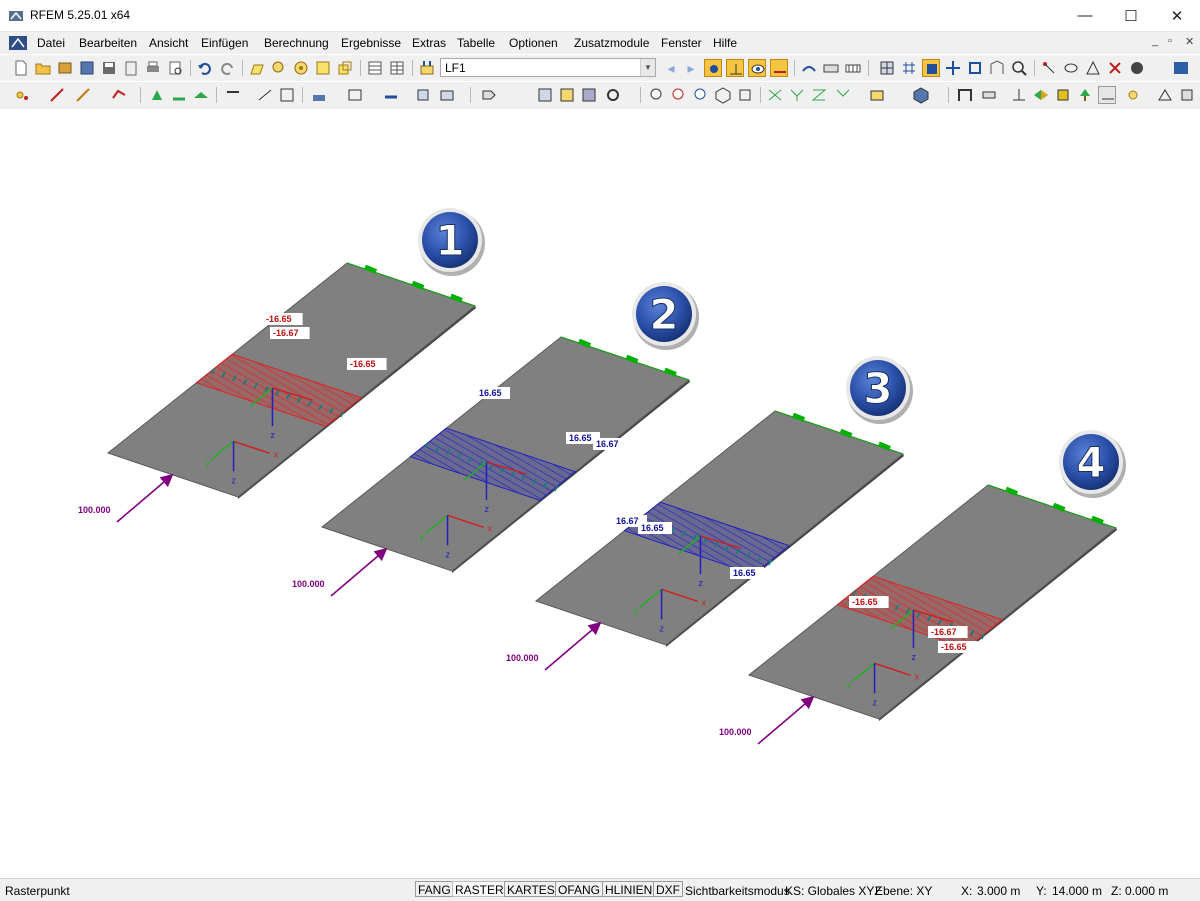  I want to click on surface-load-icon, so click(355, 95).